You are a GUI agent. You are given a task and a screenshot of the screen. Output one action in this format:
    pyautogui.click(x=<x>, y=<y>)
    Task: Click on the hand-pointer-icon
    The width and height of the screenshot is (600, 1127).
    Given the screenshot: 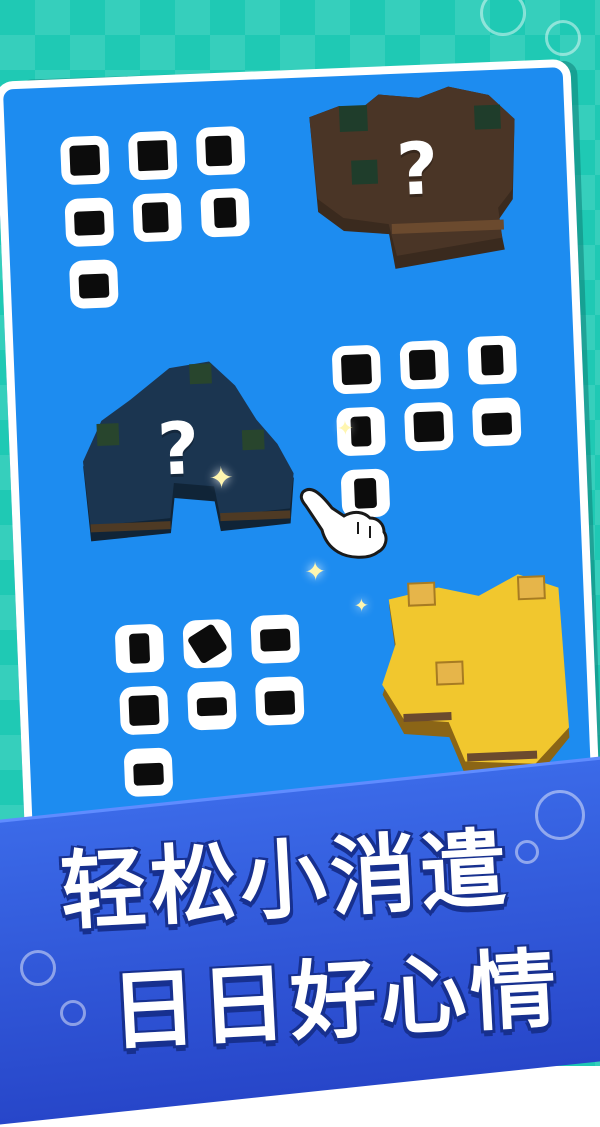 What is the action you would take?
    pyautogui.click(x=343, y=523)
    